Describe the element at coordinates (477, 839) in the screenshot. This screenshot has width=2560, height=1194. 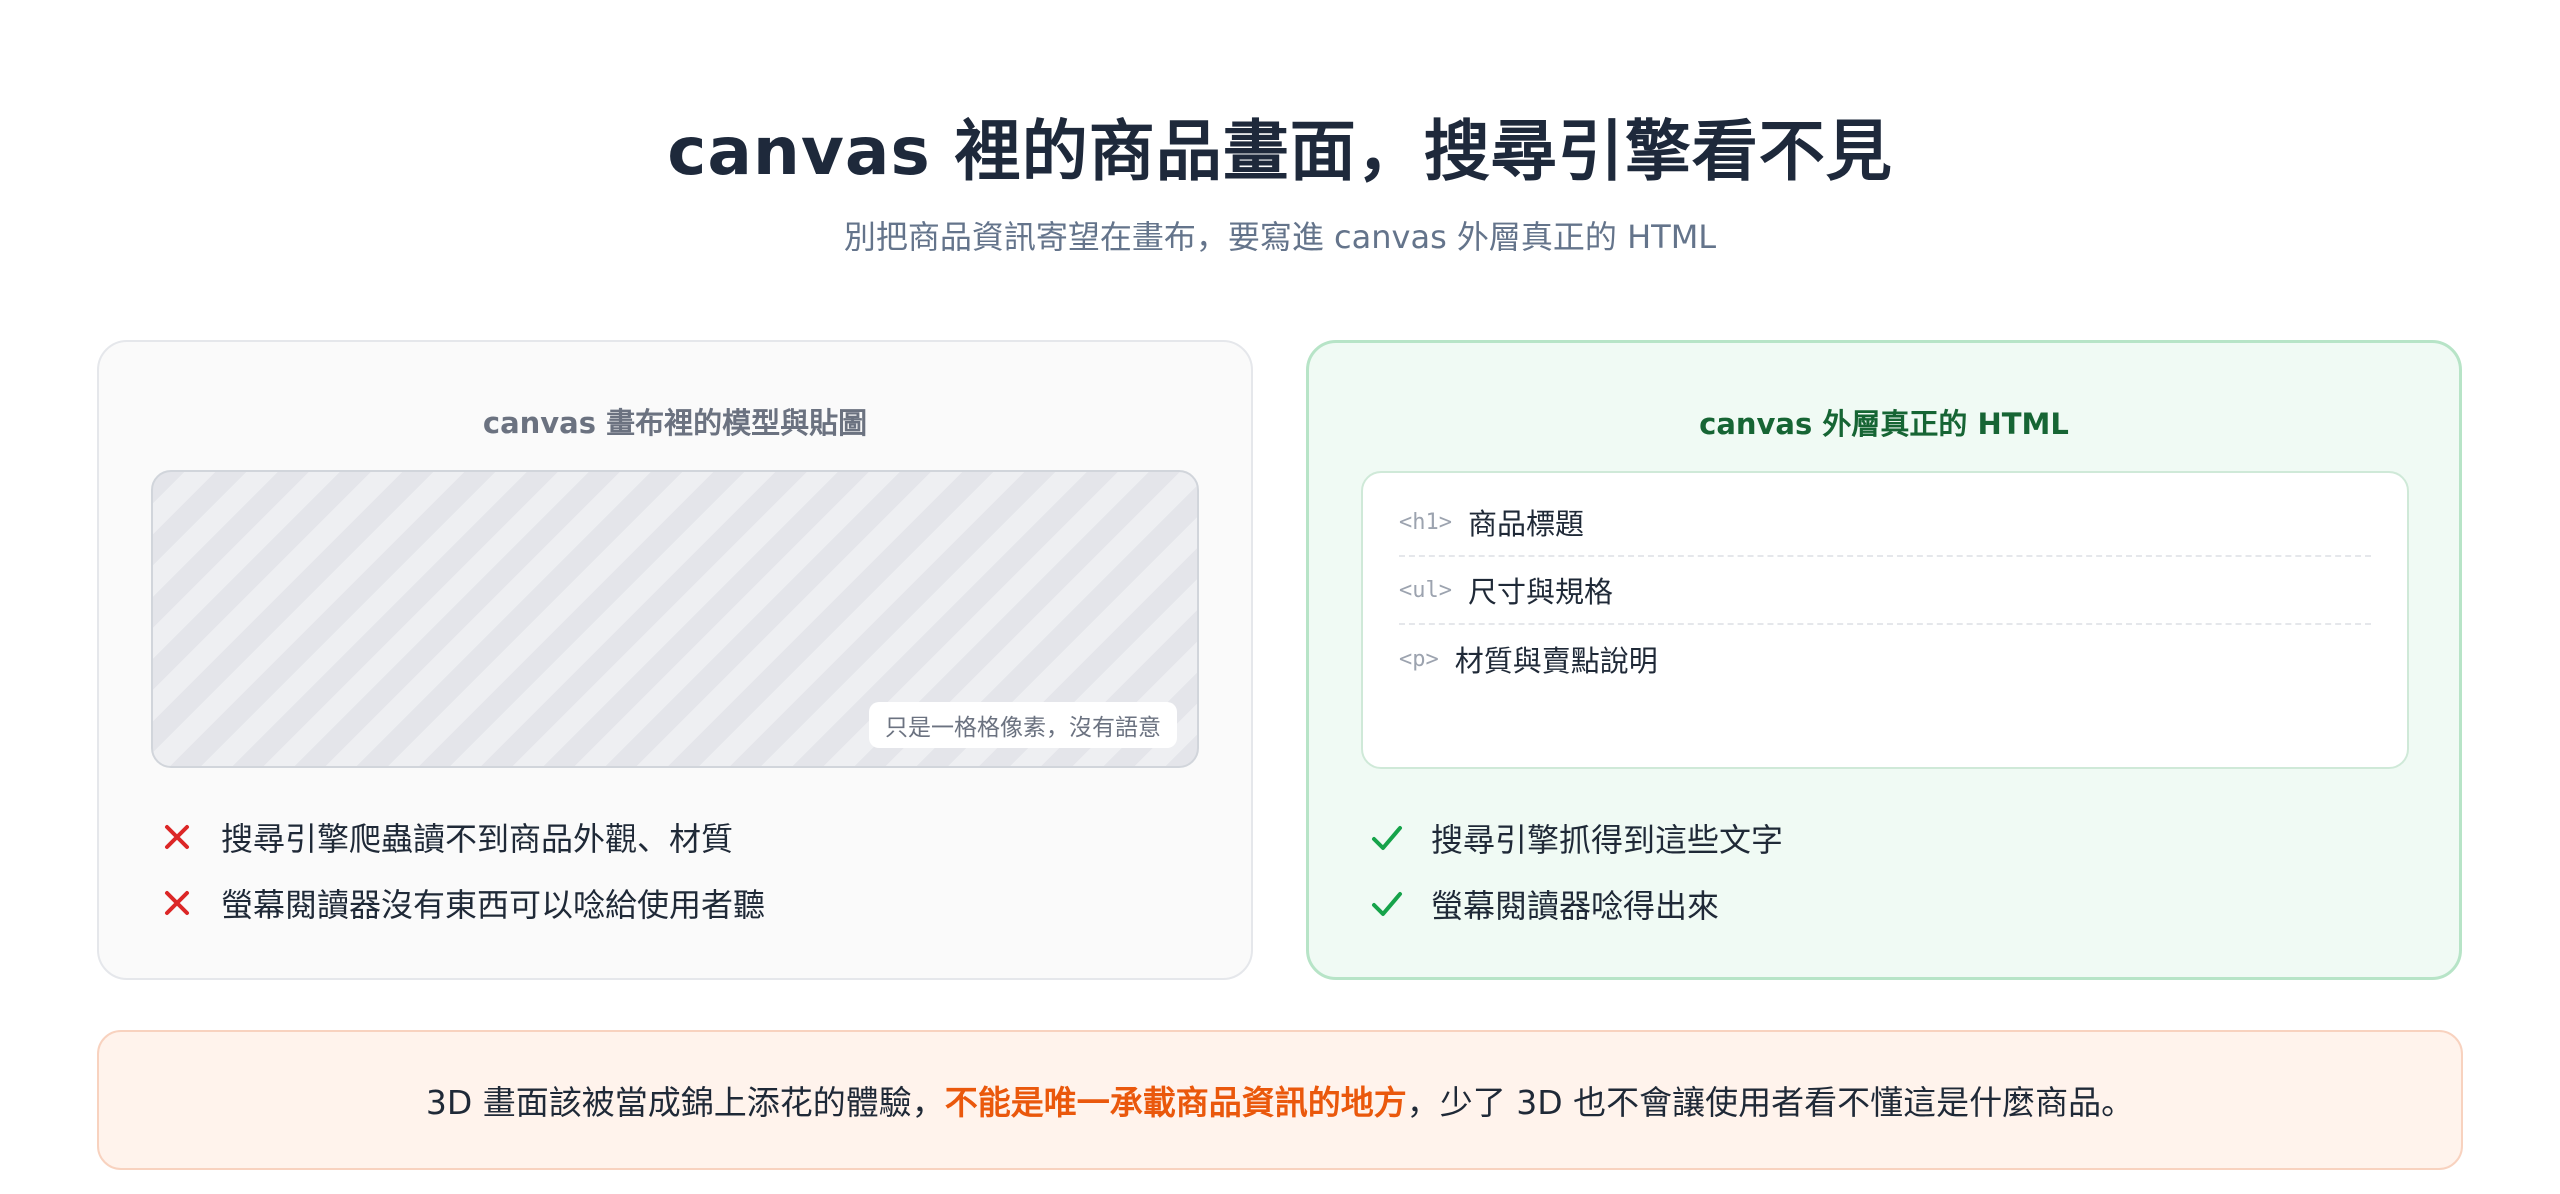
I see `list-item-text: 搜尋引擎爬蟲讀不到商品外觀、材質` at that location.